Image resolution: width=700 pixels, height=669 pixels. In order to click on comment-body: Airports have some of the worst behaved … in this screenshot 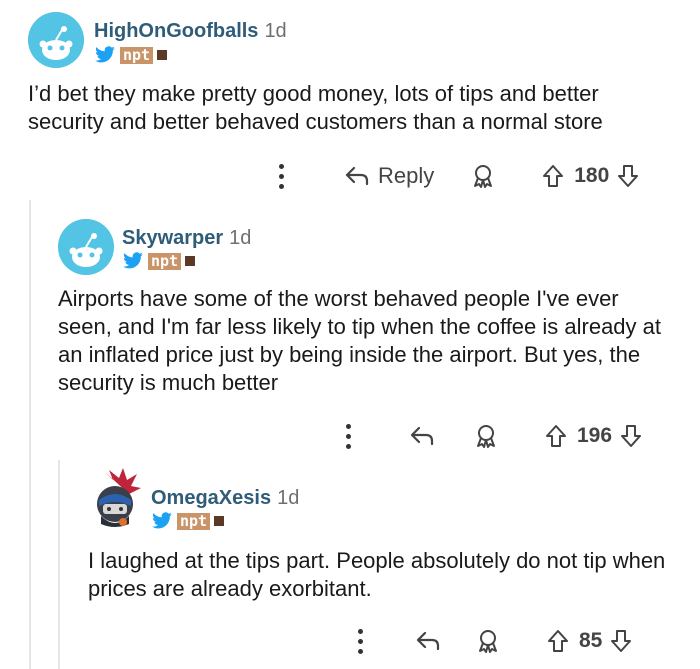, I will do `click(360, 340)`.